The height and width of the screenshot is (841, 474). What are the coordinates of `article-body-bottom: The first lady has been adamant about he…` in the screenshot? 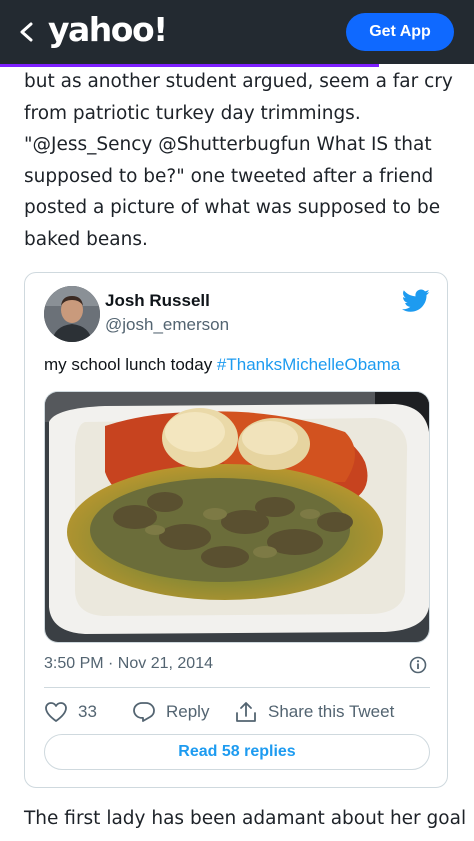 It's located at (245, 818).